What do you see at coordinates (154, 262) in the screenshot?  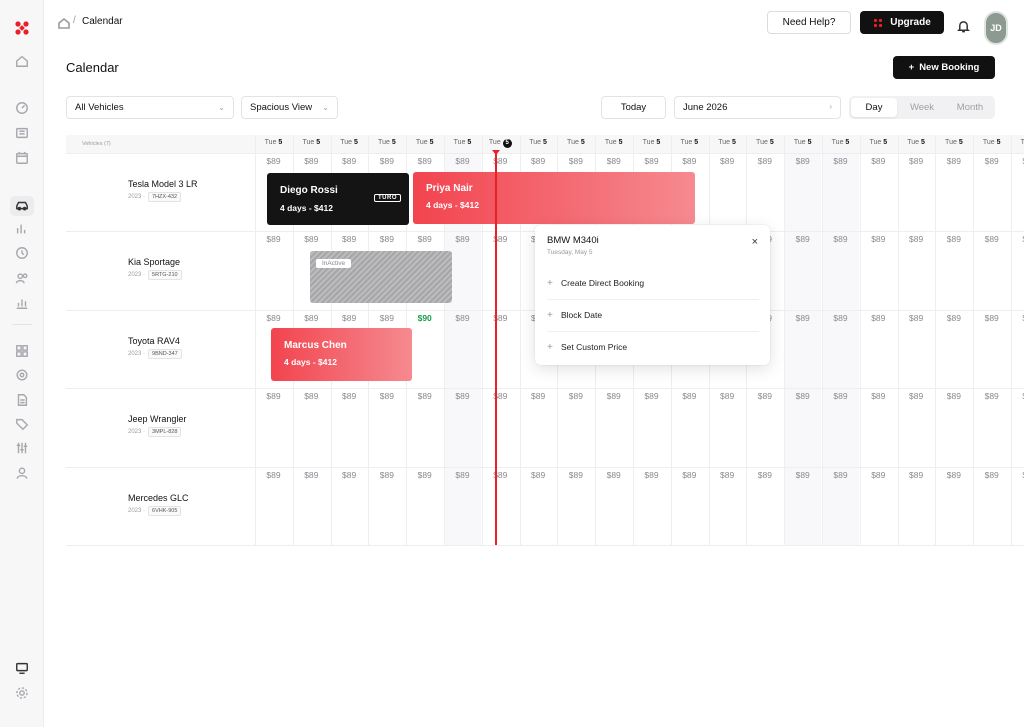 I see `vehicle-name: Kia Sportage` at bounding box center [154, 262].